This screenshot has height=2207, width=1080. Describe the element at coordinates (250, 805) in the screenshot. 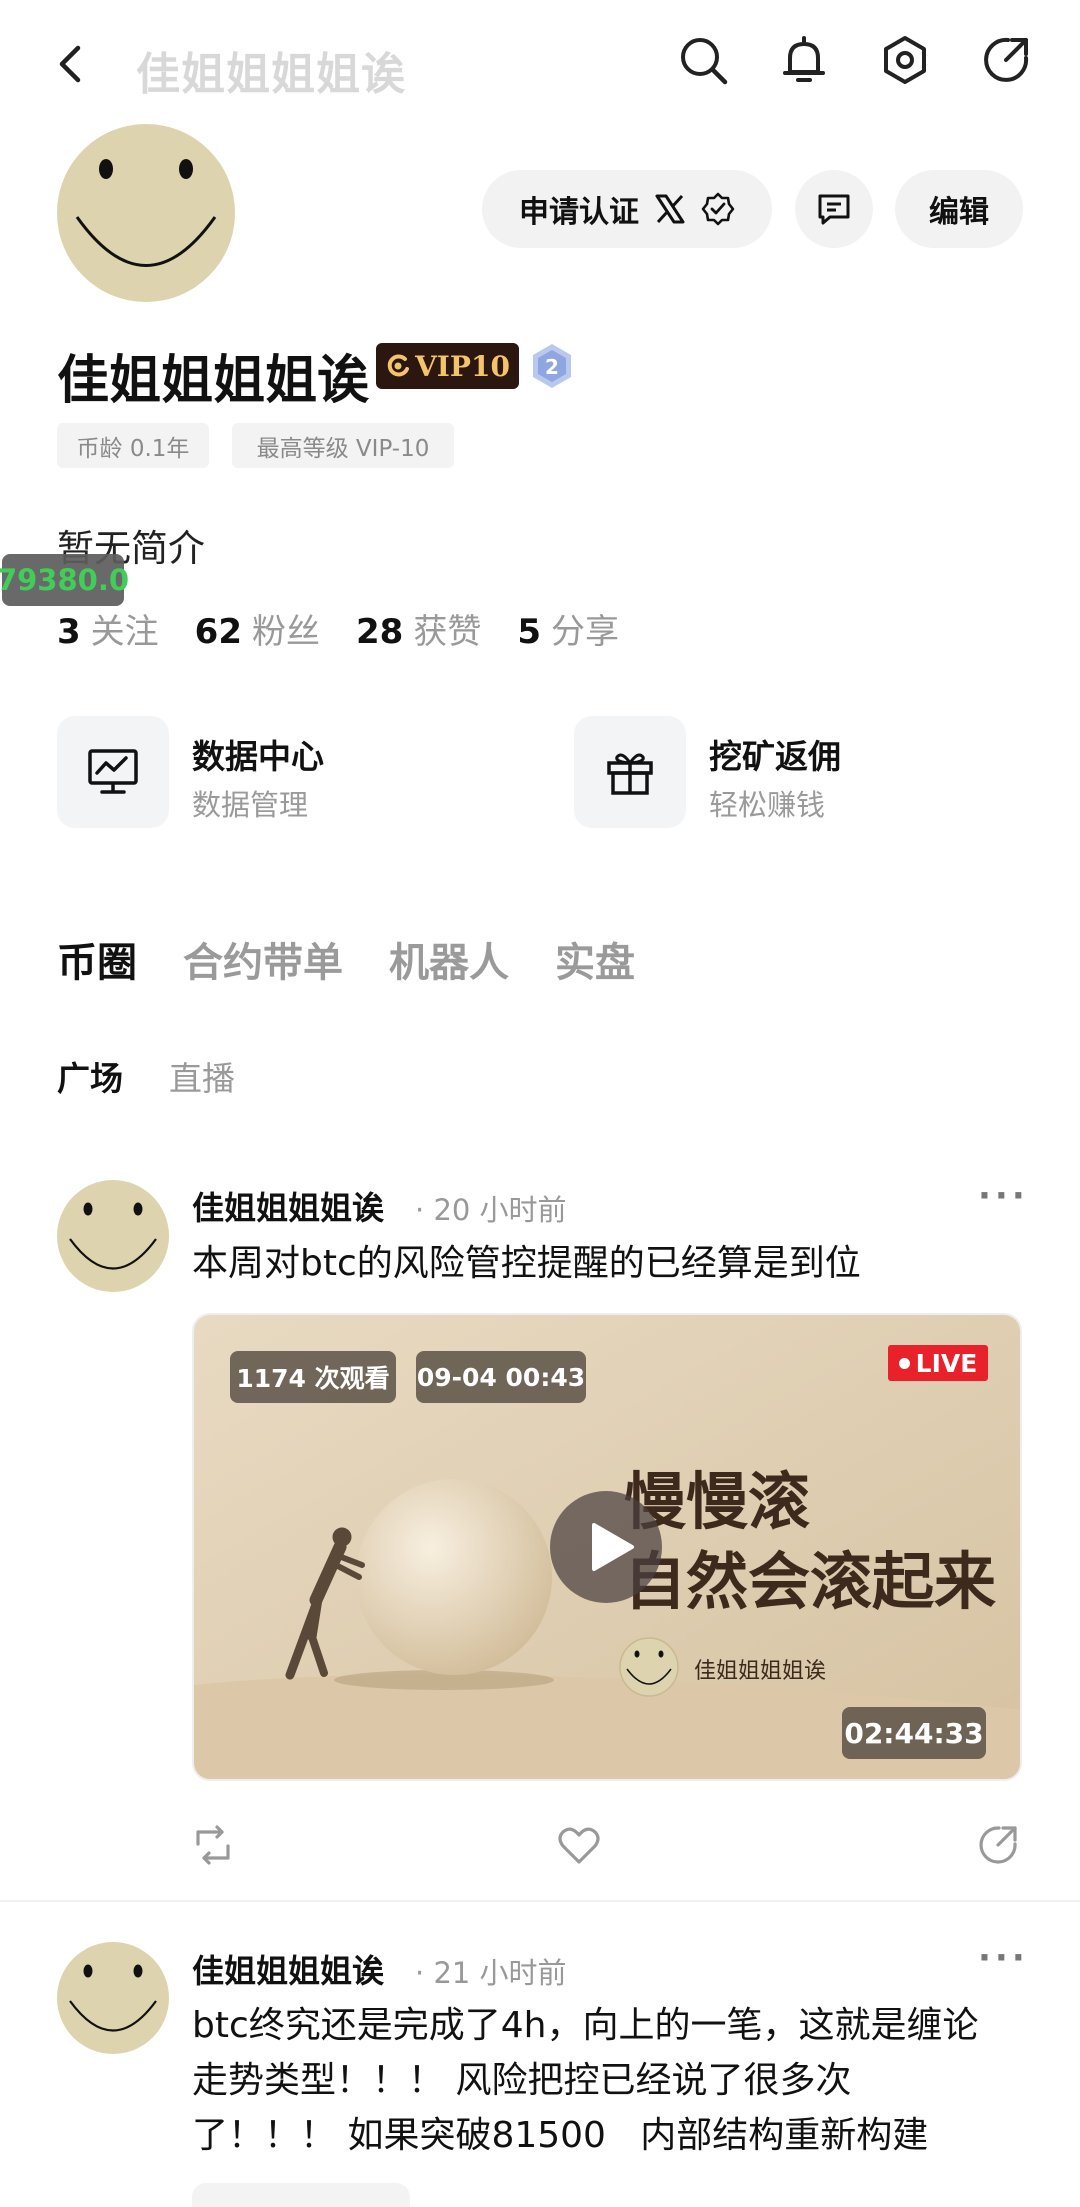

I see `data-center-subtitle: 数据管理` at that location.